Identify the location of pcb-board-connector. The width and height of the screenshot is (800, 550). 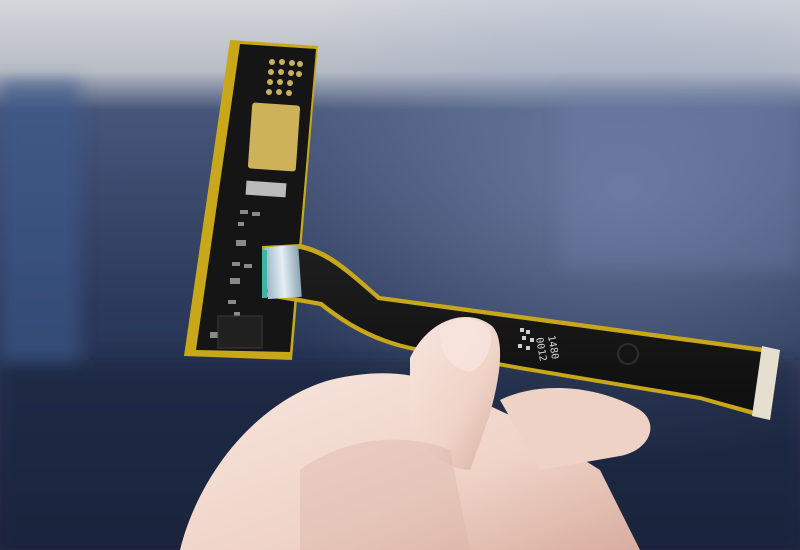
(266, 189).